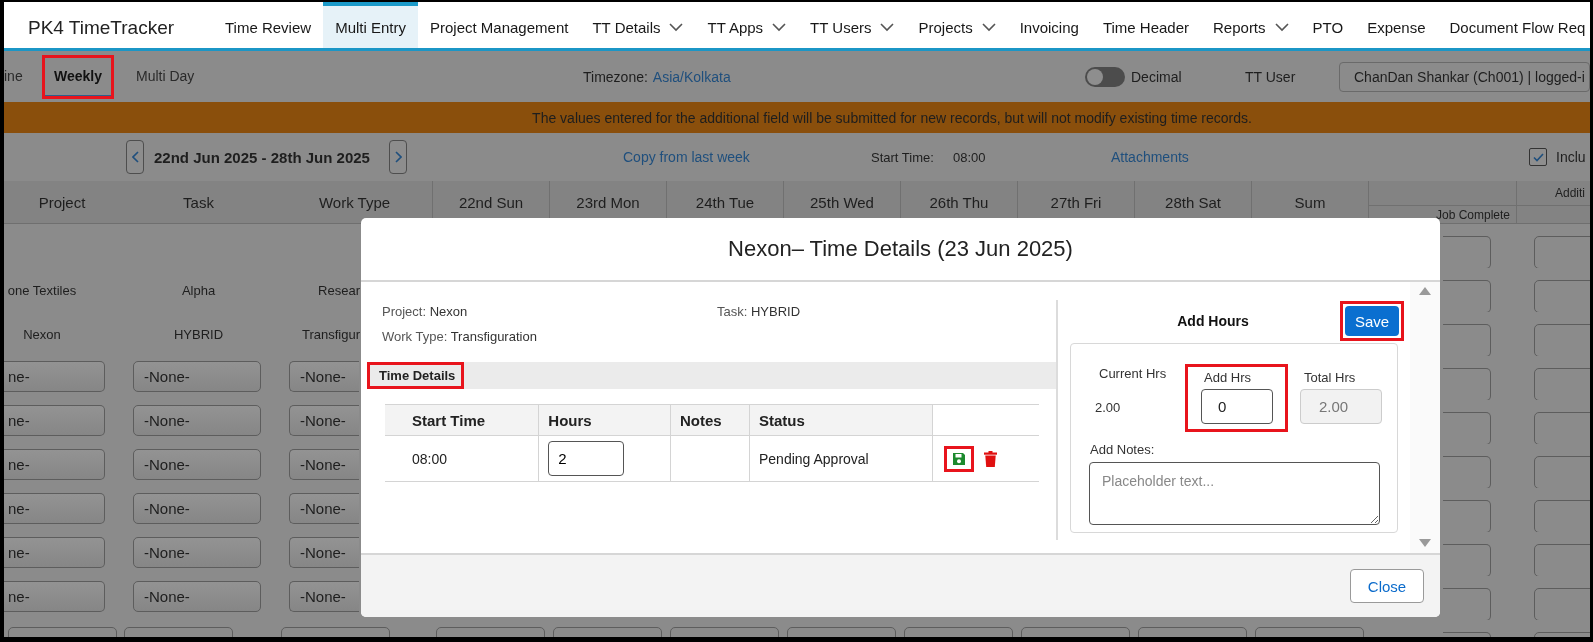  I want to click on next-week-button, so click(398, 157).